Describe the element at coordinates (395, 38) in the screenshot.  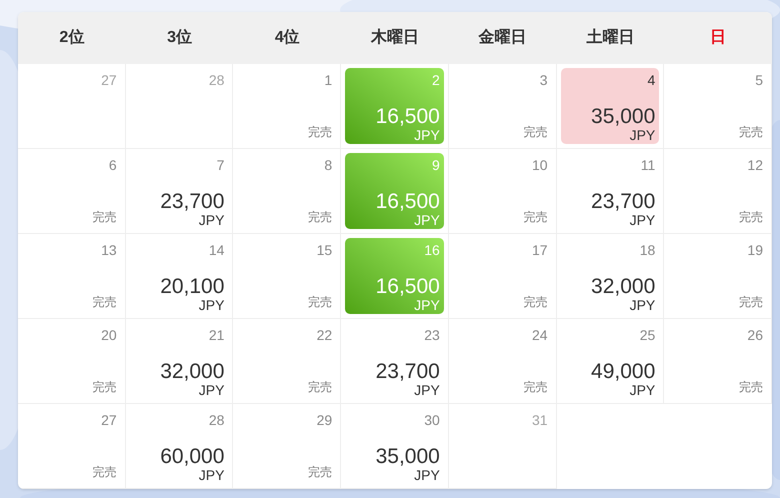
I see `weekday-header: 木曜日` at that location.